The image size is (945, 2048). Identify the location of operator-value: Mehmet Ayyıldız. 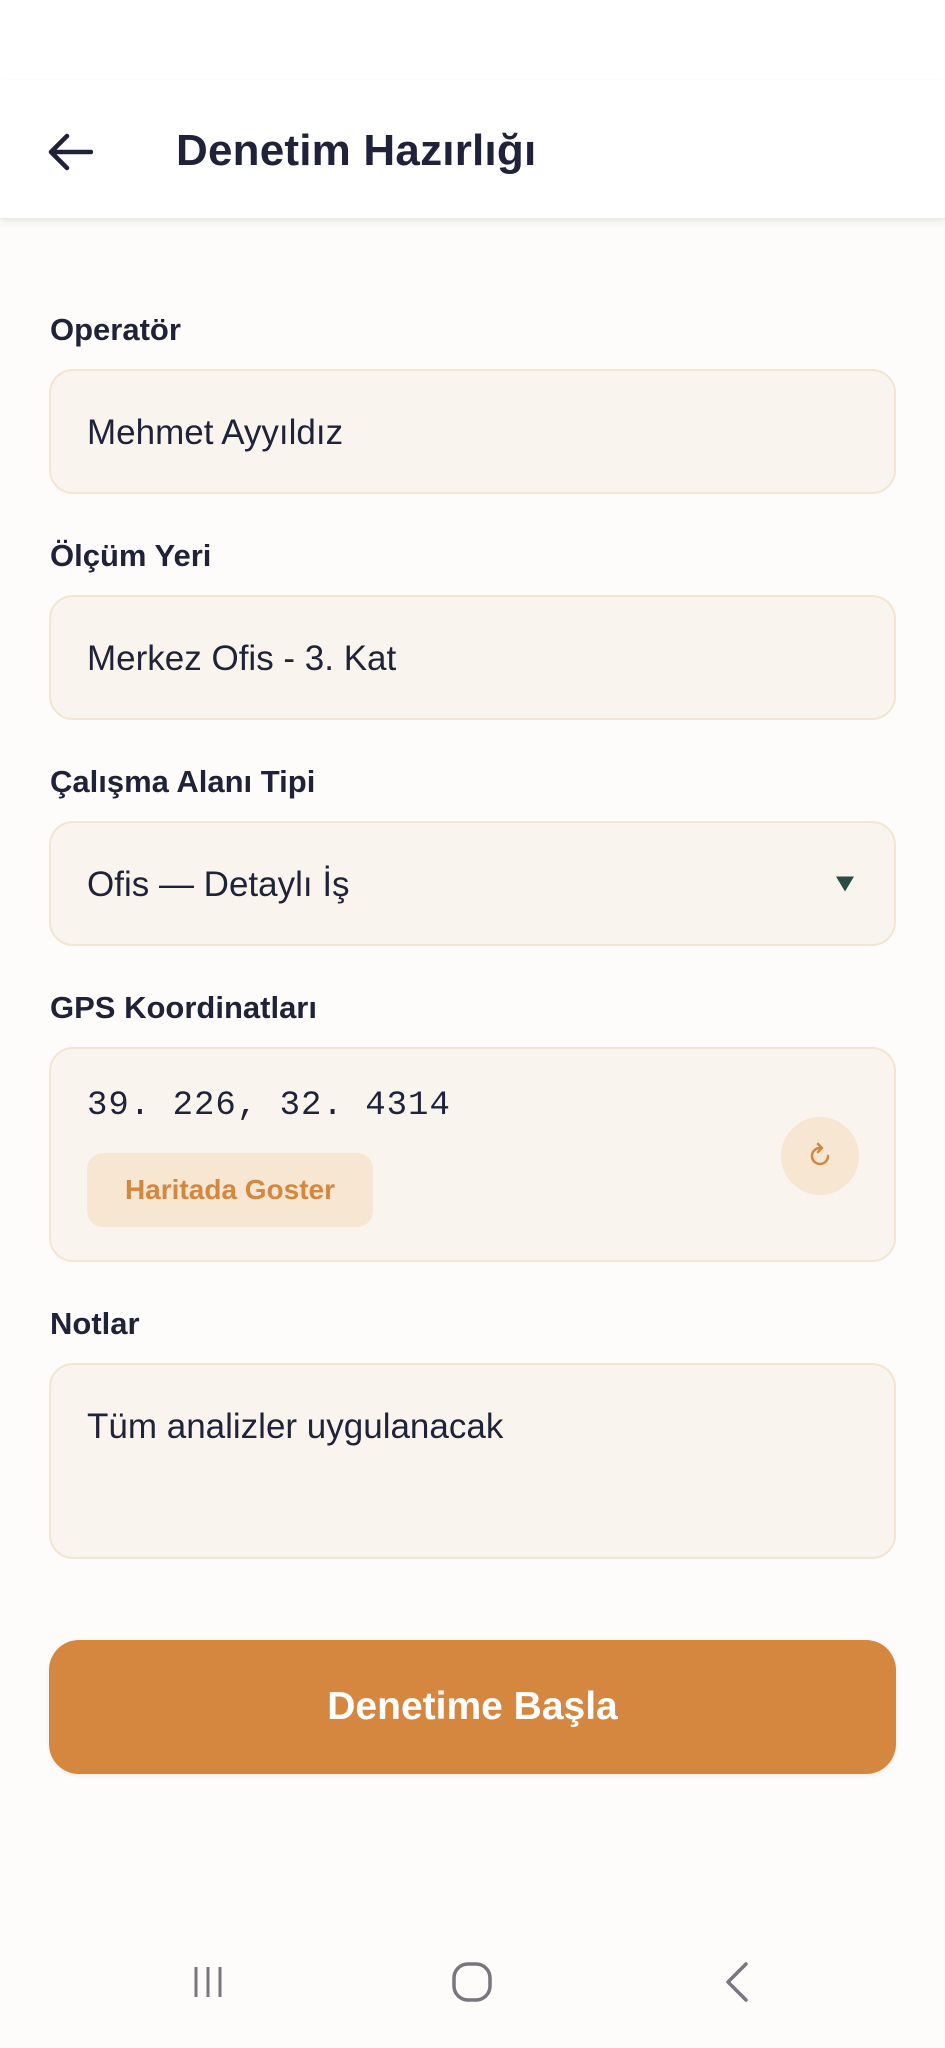
(215, 432).